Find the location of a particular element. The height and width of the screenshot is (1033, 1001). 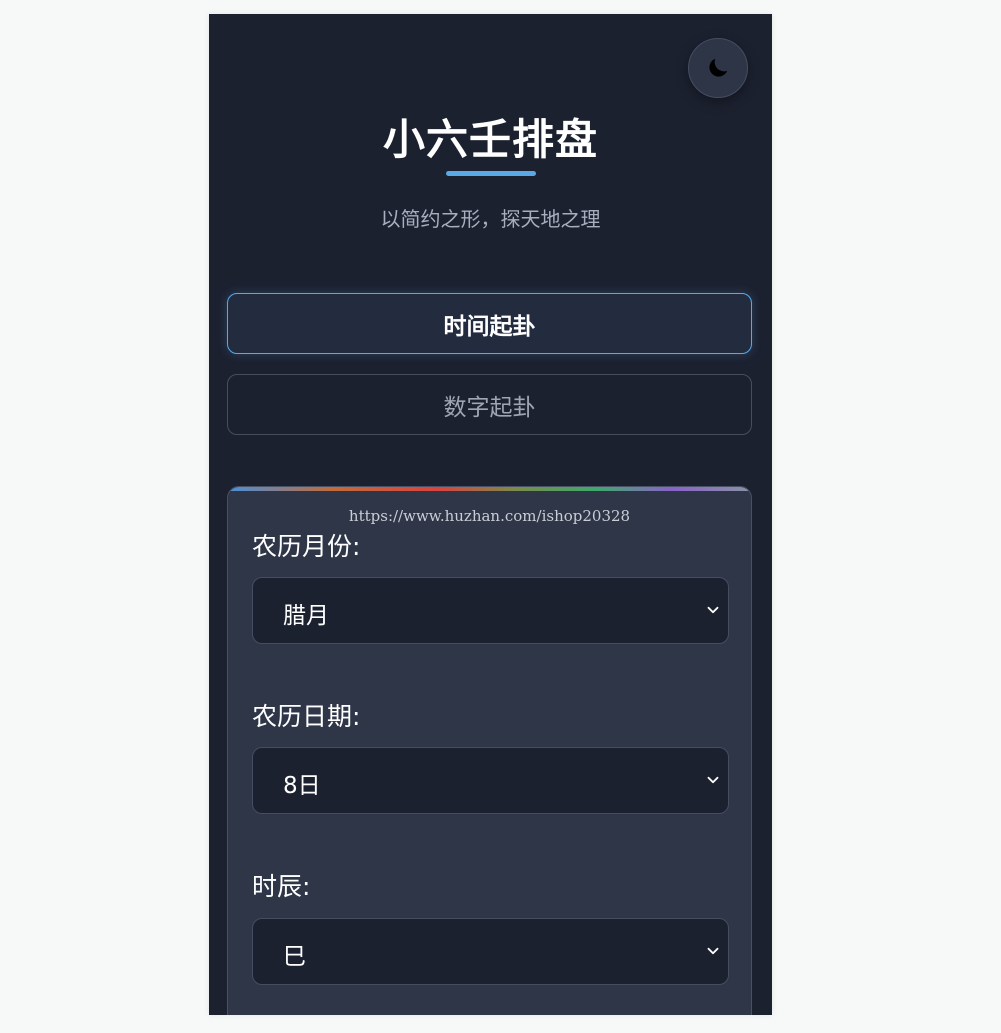

page-title: 小六壬排盘 is located at coordinates (490, 139).